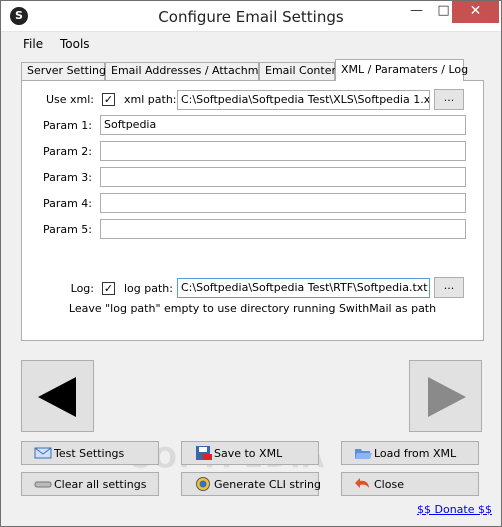  What do you see at coordinates (67, 203) in the screenshot?
I see `param4-label: Param 4:` at bounding box center [67, 203].